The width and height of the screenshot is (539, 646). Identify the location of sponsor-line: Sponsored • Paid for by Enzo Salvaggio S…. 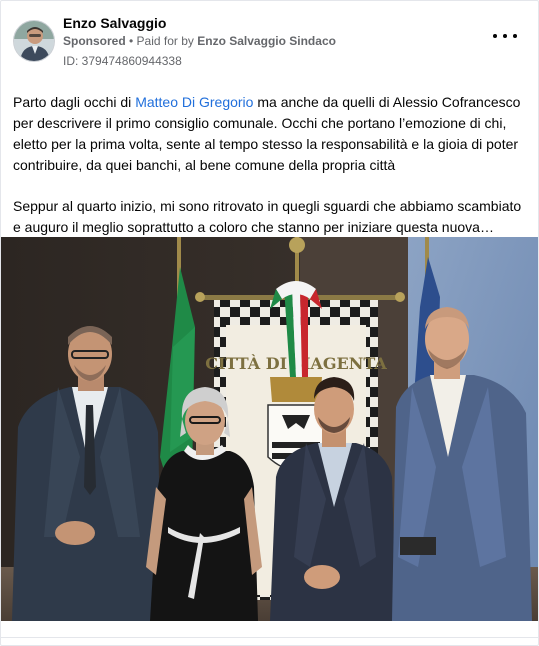
(199, 41).